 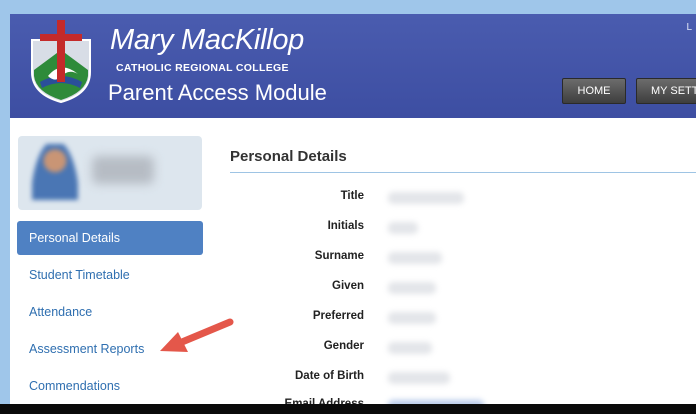 What do you see at coordinates (345, 226) in the screenshot?
I see `field-label-initials: Initials` at bounding box center [345, 226].